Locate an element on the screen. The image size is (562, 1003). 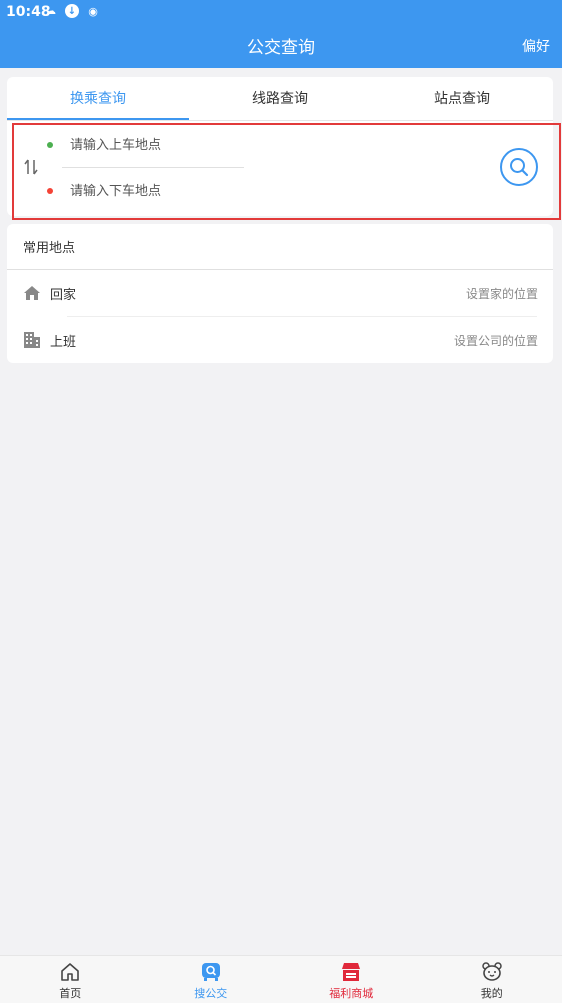
nav-mine: 我的 is located at coordinates (492, 979).